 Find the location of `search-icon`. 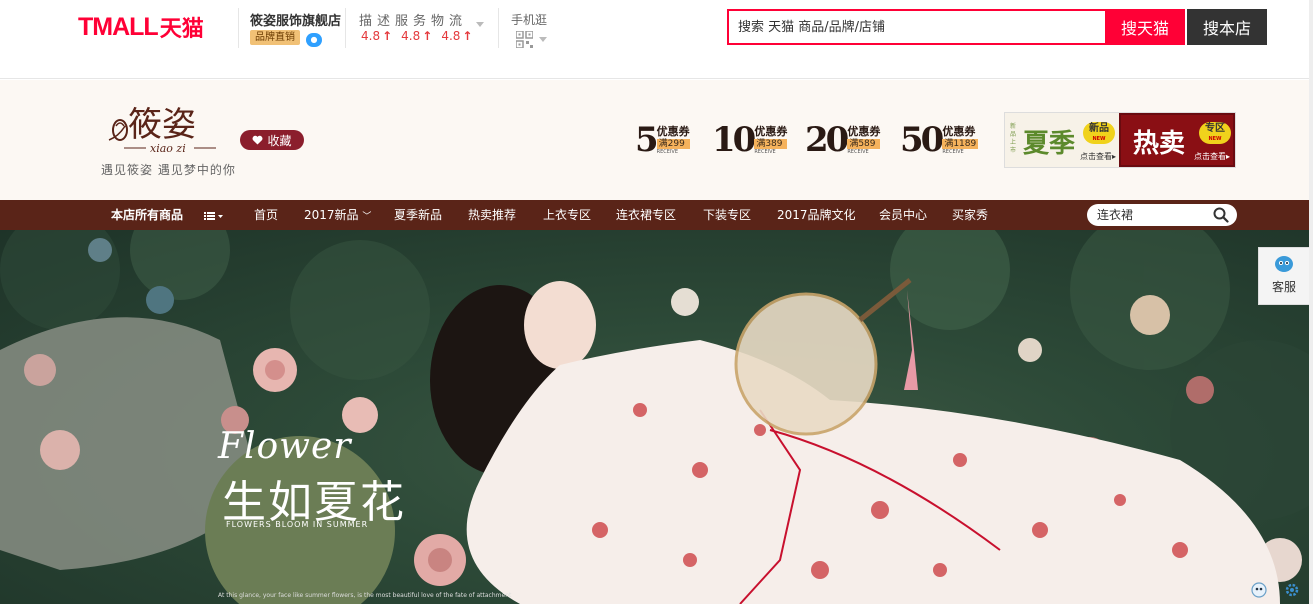

search-icon is located at coordinates (1221, 215).